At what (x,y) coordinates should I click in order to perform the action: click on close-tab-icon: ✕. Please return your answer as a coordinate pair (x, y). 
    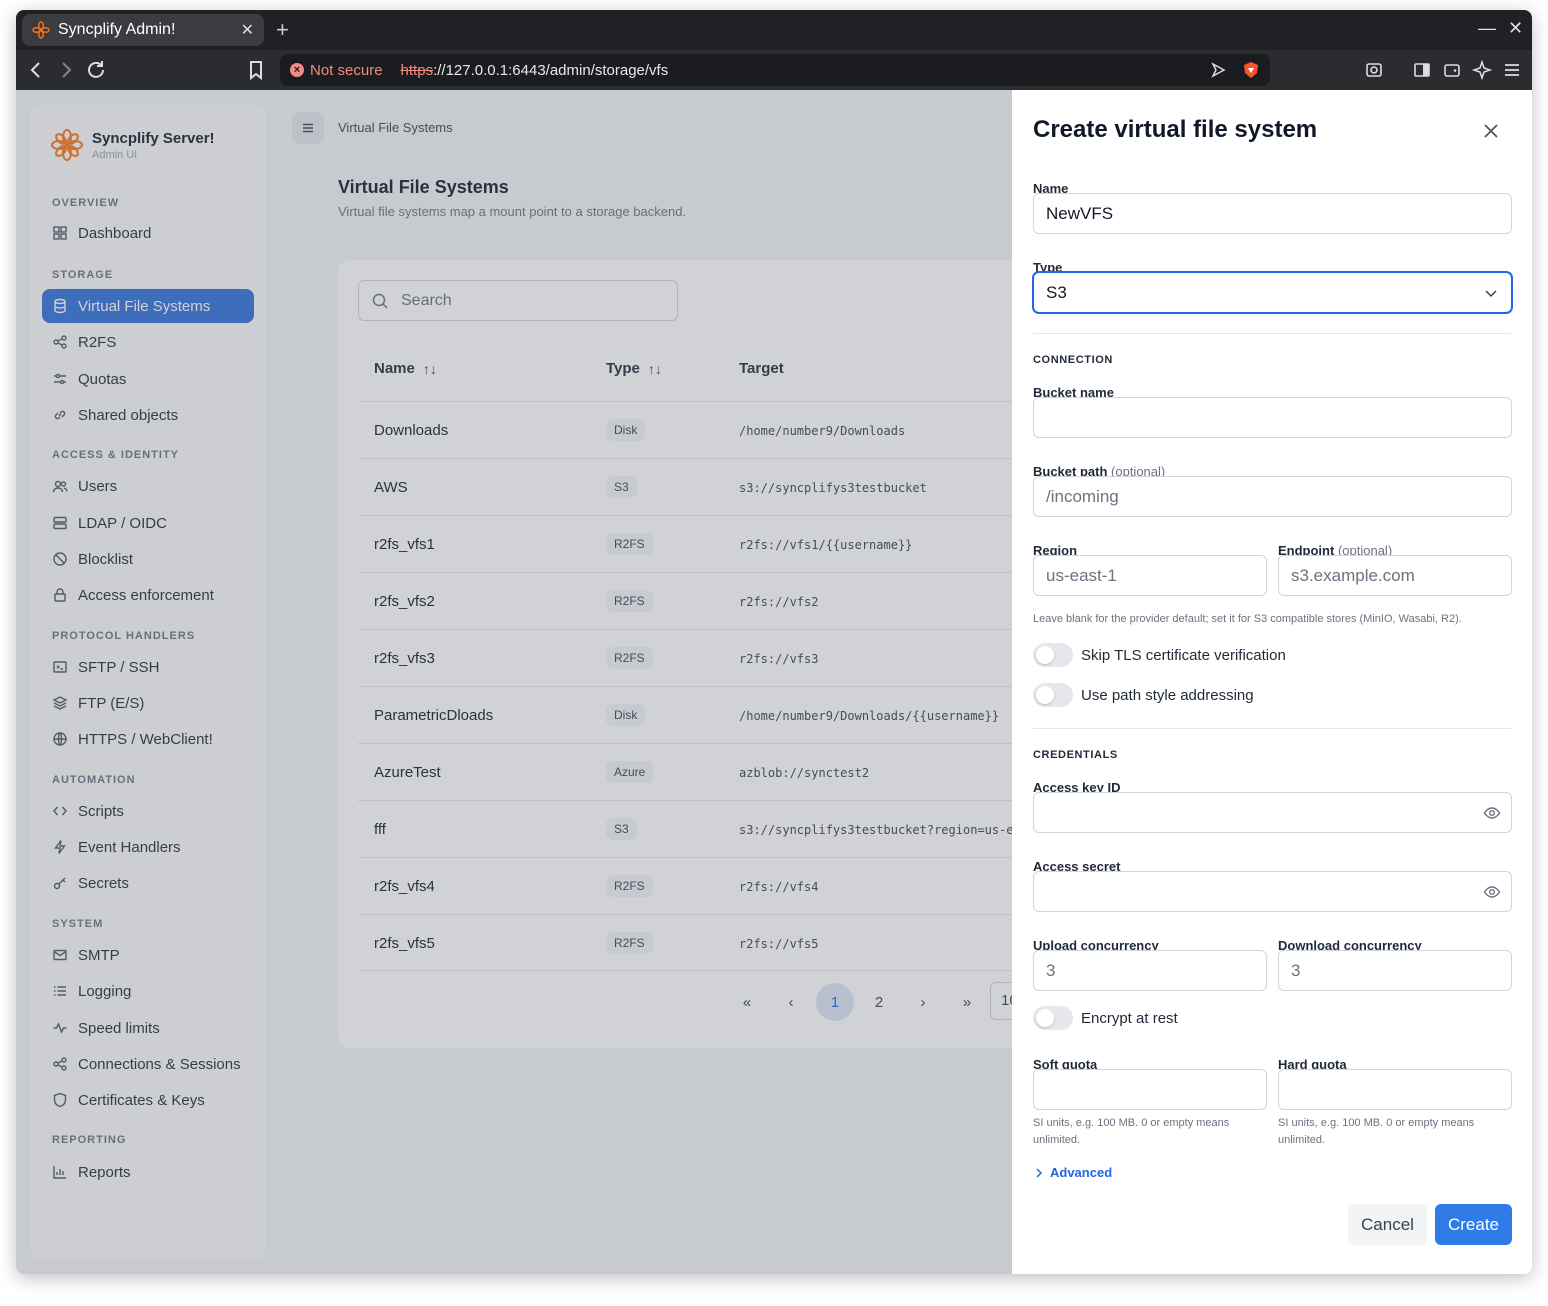
    Looking at the image, I should click on (247, 30).